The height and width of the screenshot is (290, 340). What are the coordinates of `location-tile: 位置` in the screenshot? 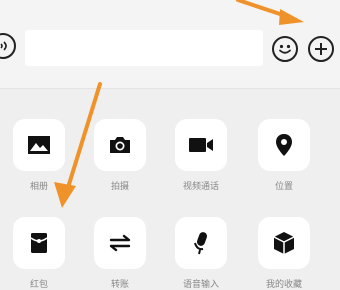 It's located at (284, 155).